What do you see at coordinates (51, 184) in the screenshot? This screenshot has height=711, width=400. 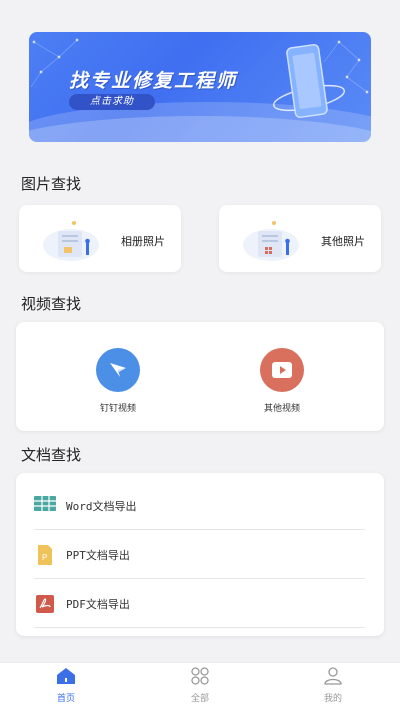 I see `photo-section-title: 图片查找` at bounding box center [51, 184].